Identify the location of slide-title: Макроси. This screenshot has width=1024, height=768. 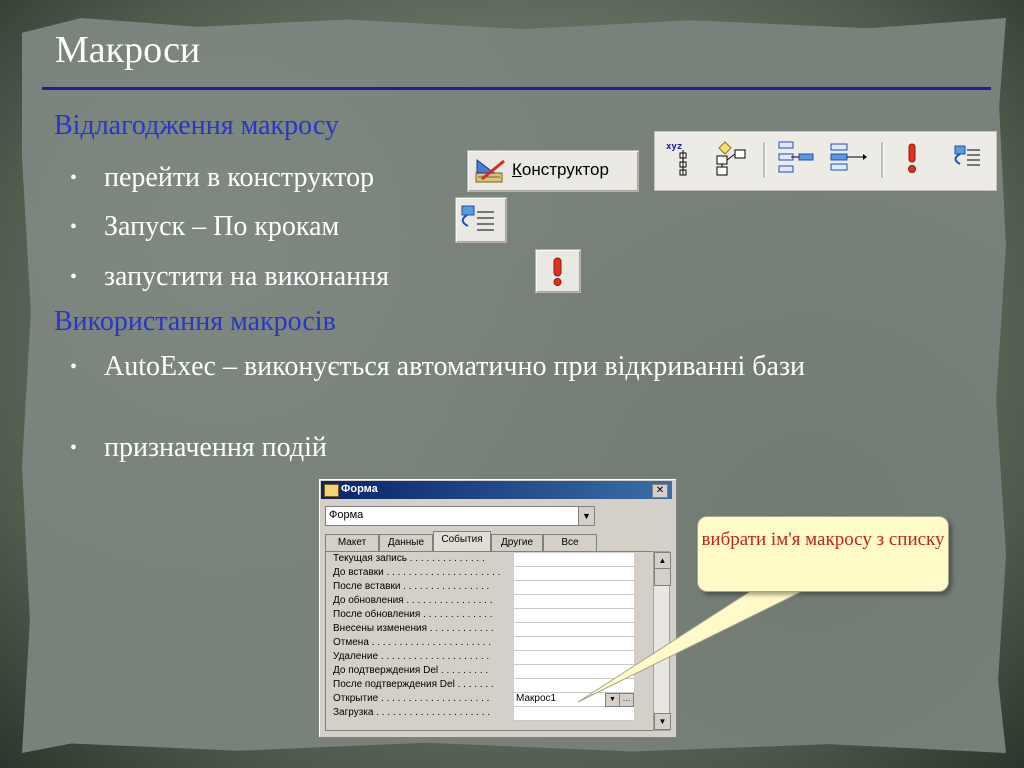
(128, 50).